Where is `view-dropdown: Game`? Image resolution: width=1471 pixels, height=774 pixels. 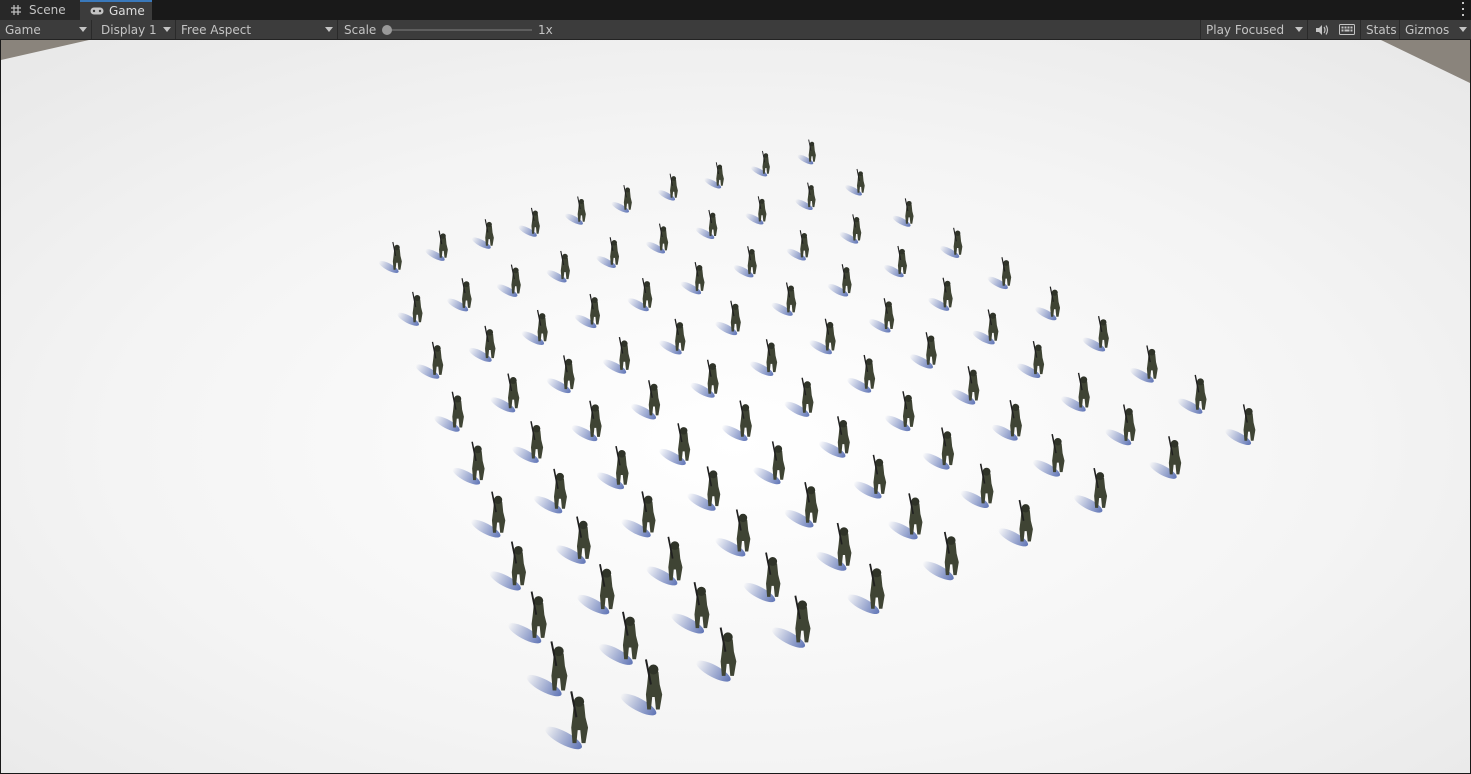
view-dropdown: Game is located at coordinates (46, 29).